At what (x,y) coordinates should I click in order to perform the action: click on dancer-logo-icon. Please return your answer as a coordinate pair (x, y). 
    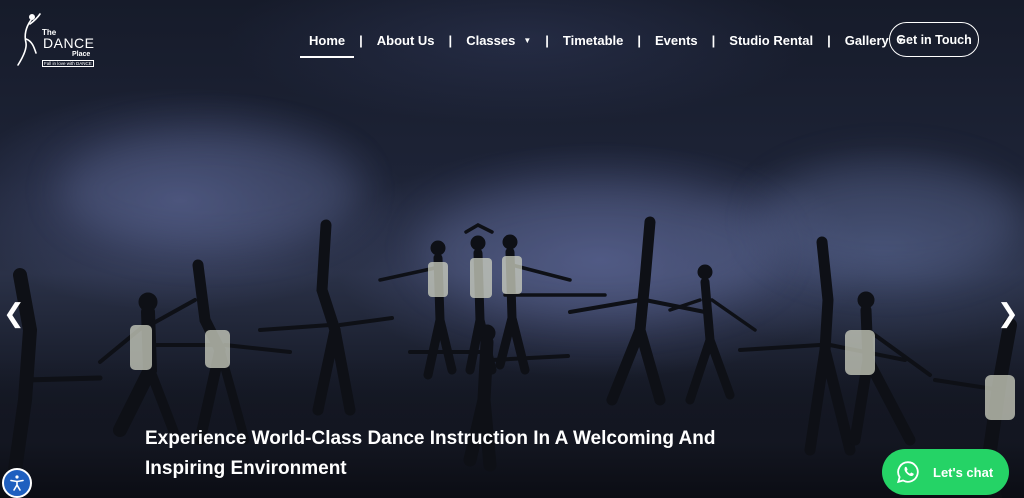
    Looking at the image, I should click on (29, 39).